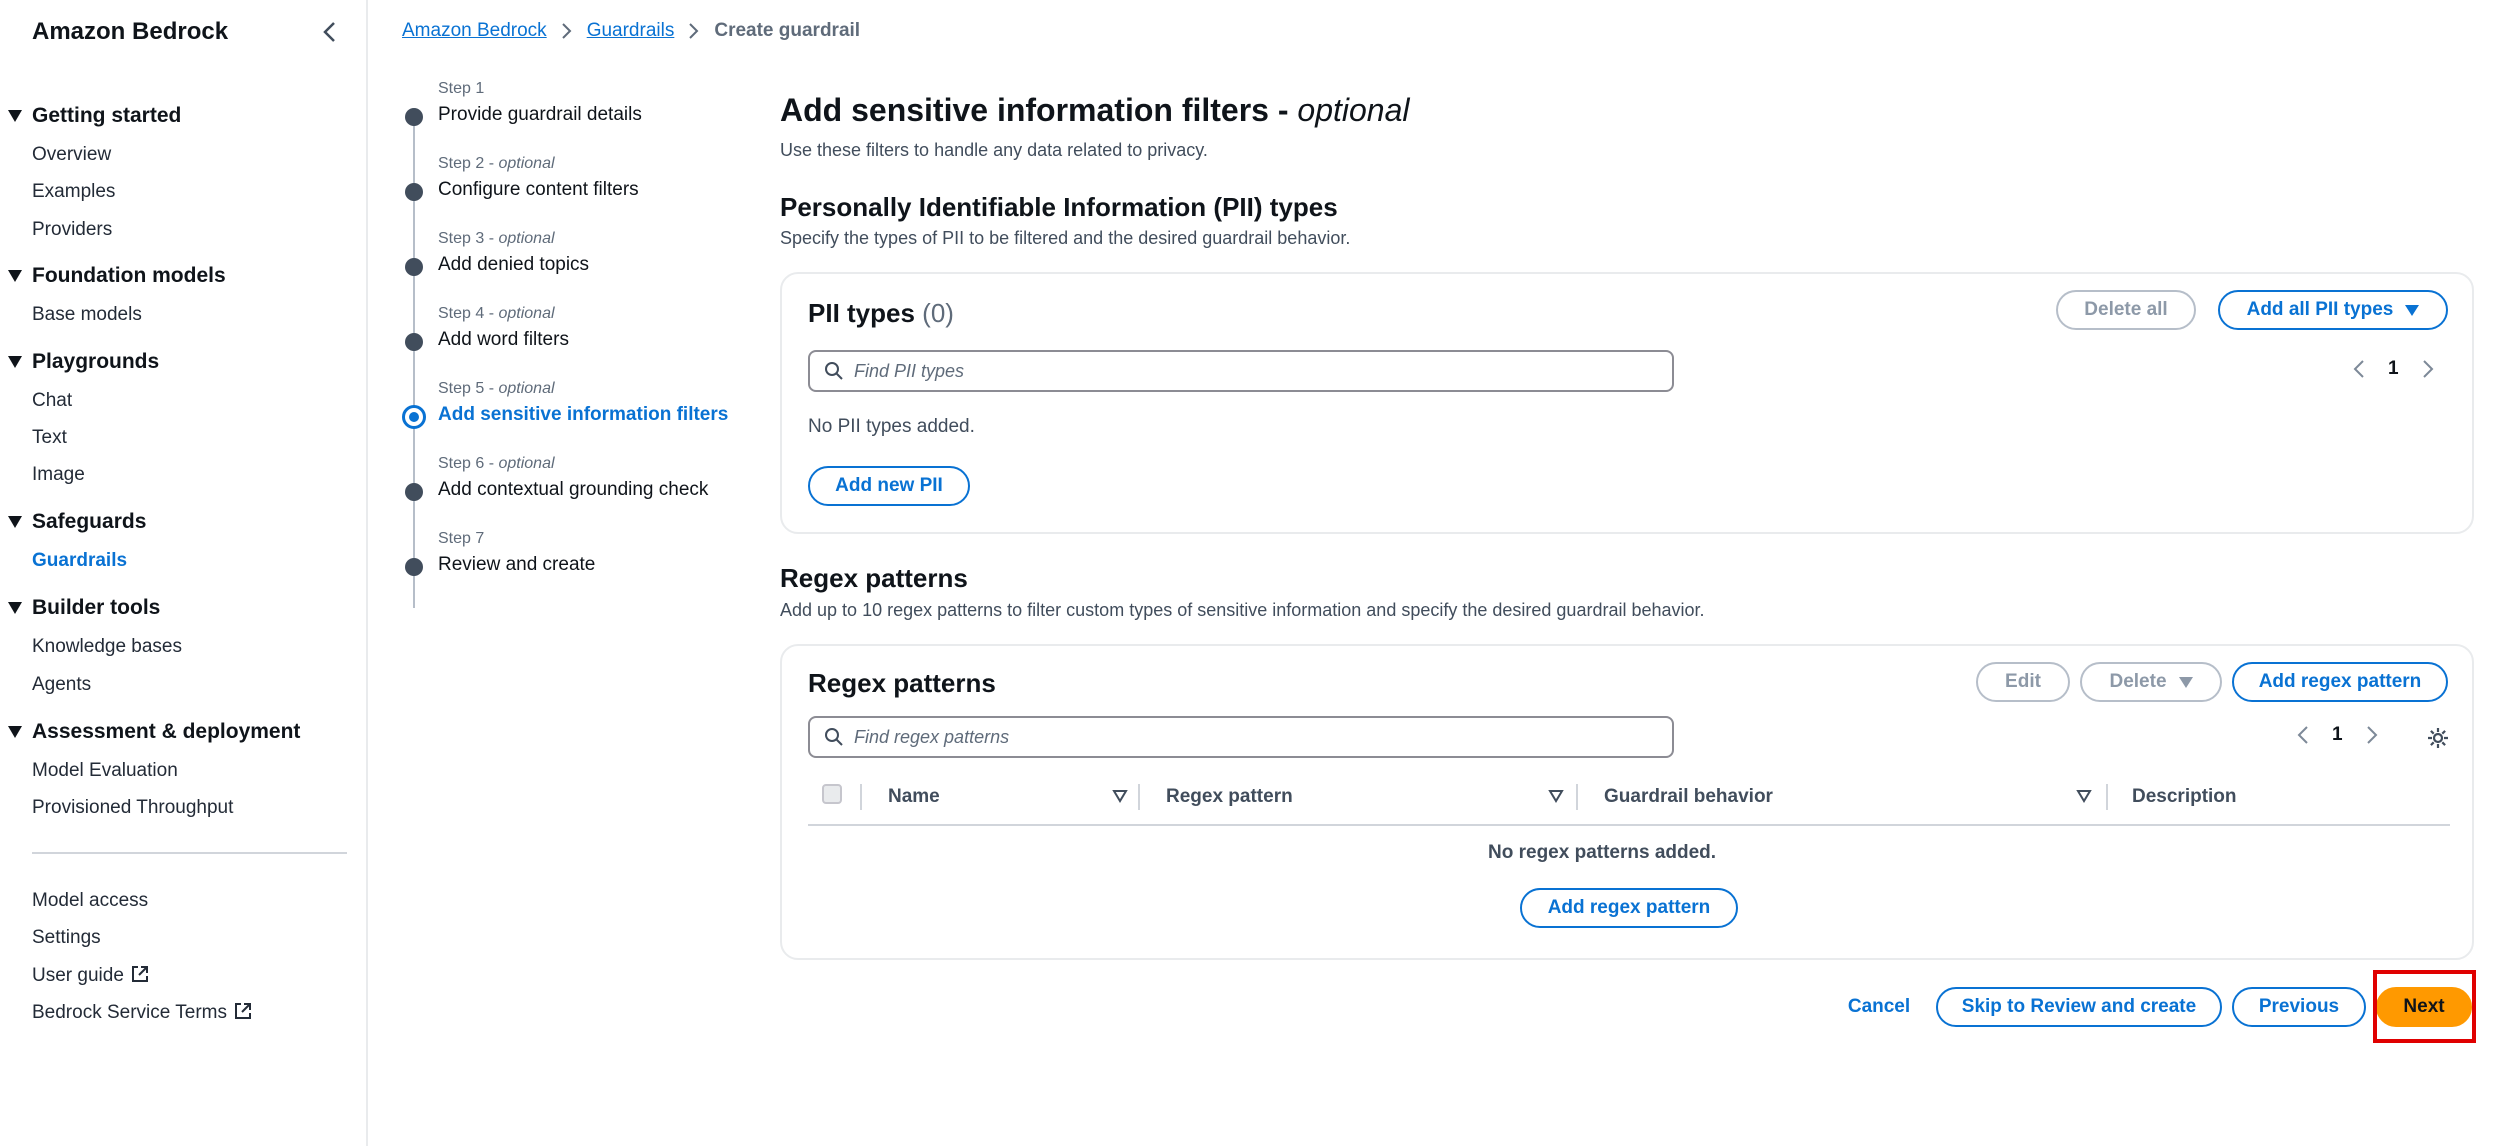 The width and height of the screenshot is (2493, 1146). Describe the element at coordinates (414, 417) in the screenshot. I see `current-step-indicator` at that location.